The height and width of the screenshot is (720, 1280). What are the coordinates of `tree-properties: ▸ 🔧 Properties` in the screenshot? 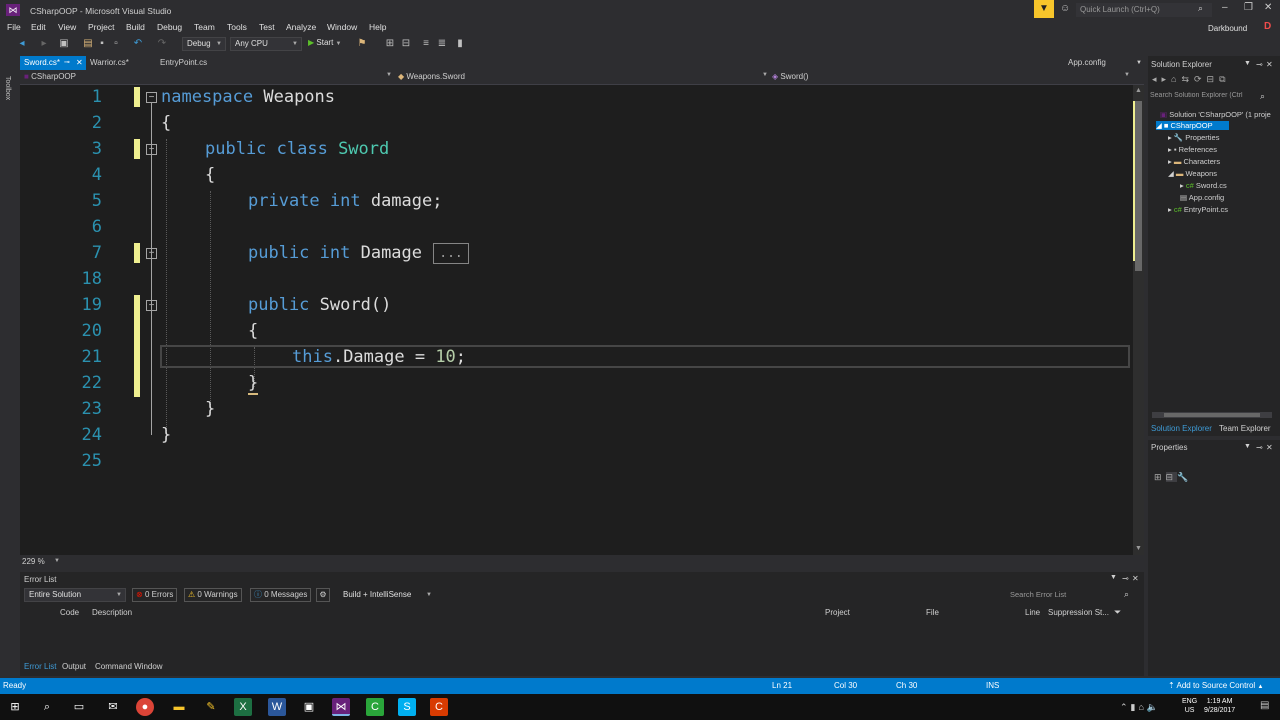 It's located at (1193, 137).